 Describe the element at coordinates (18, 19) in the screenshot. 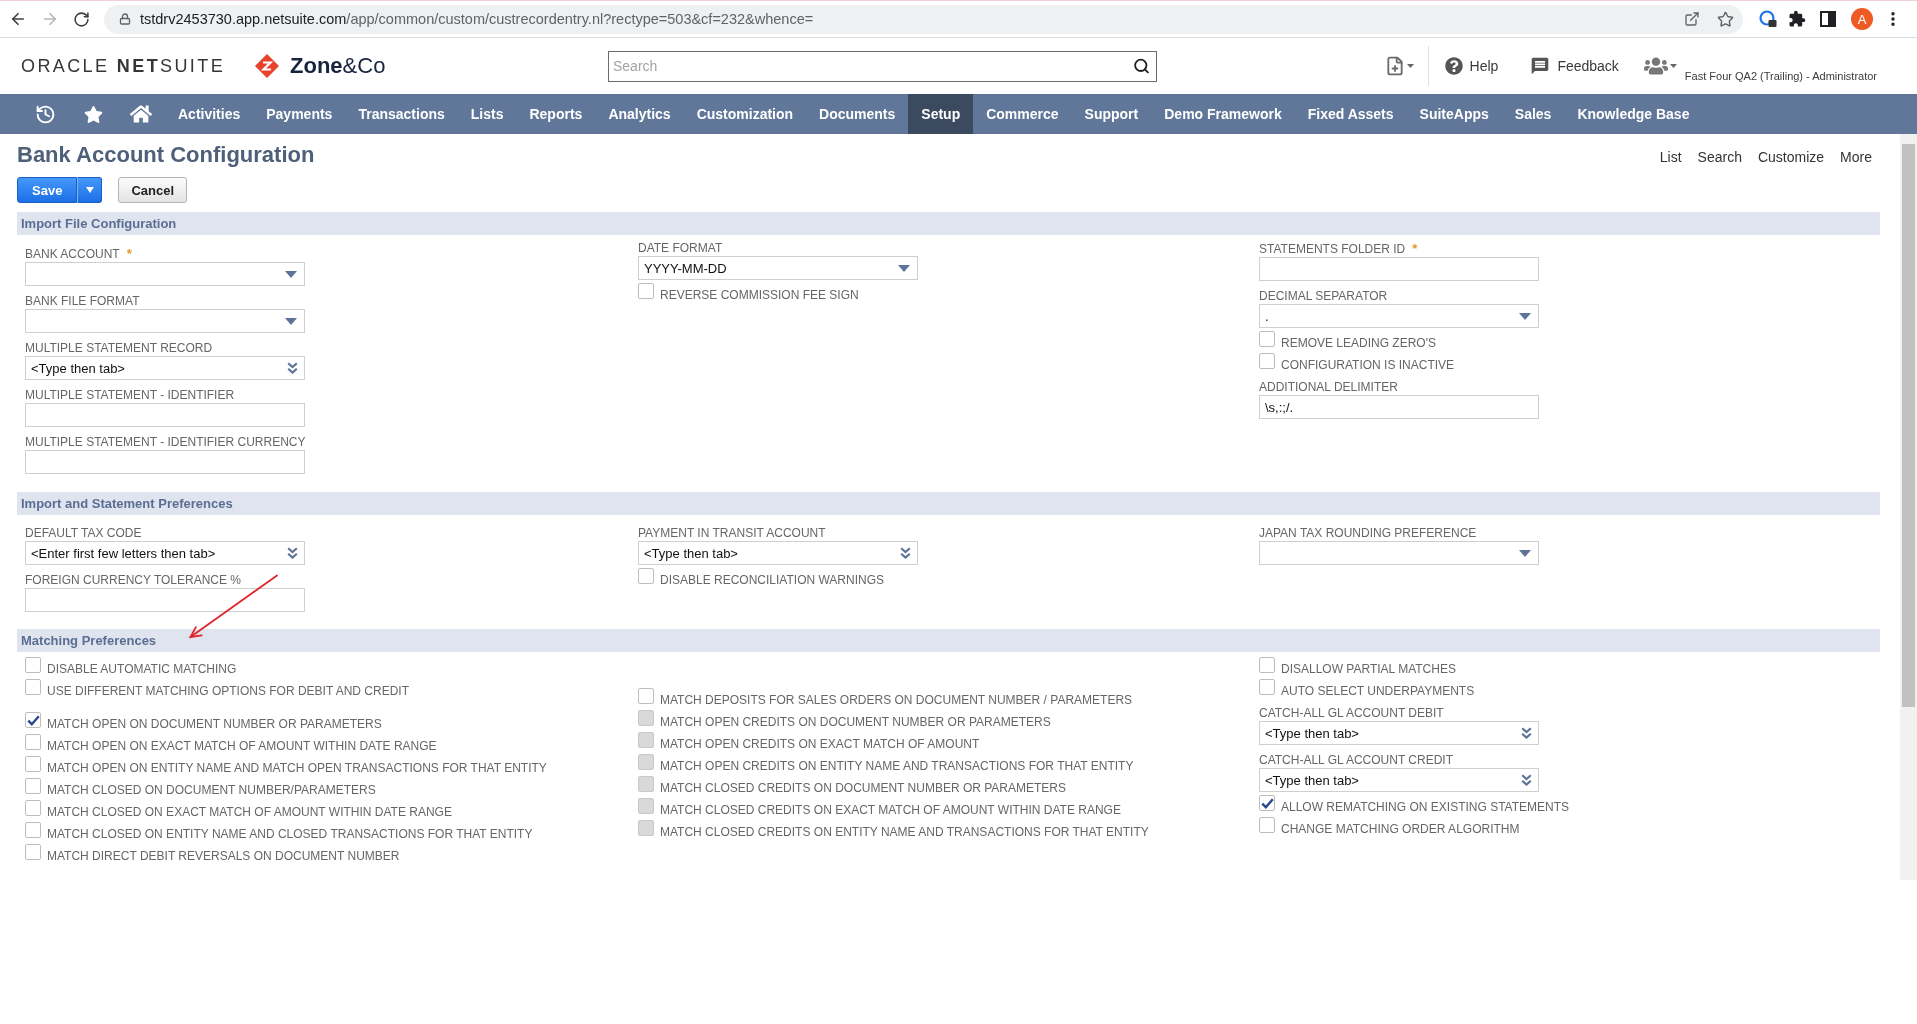

I see `back-icon` at that location.